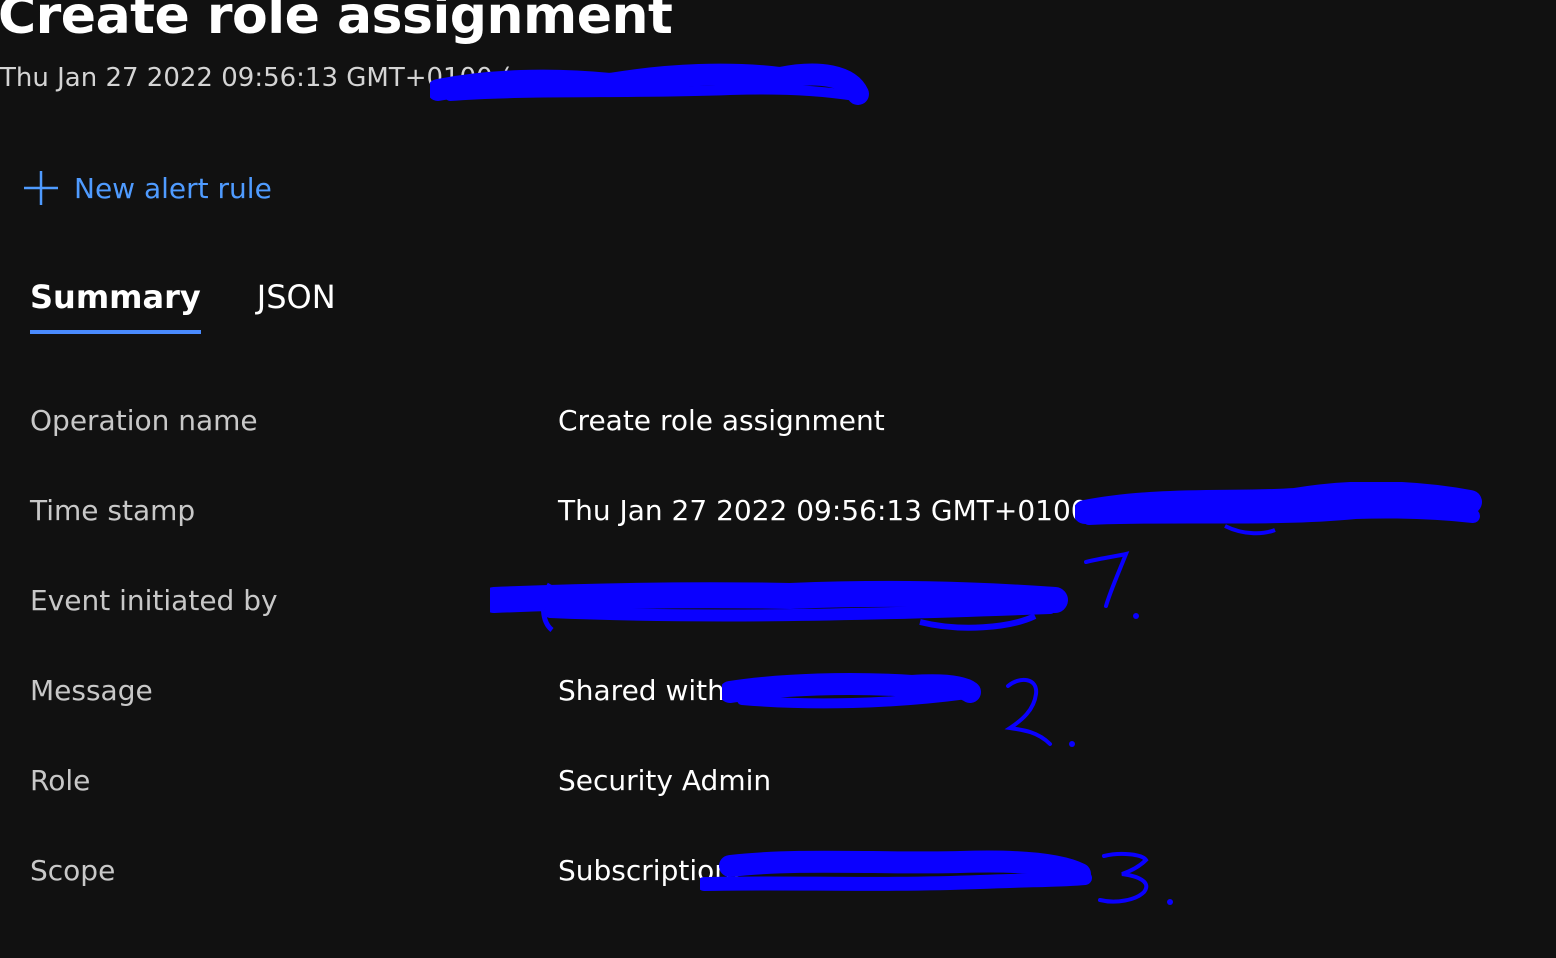 This screenshot has height=958, width=1556. Describe the element at coordinates (73, 870) in the screenshot. I see `detail-key: Scope` at that location.